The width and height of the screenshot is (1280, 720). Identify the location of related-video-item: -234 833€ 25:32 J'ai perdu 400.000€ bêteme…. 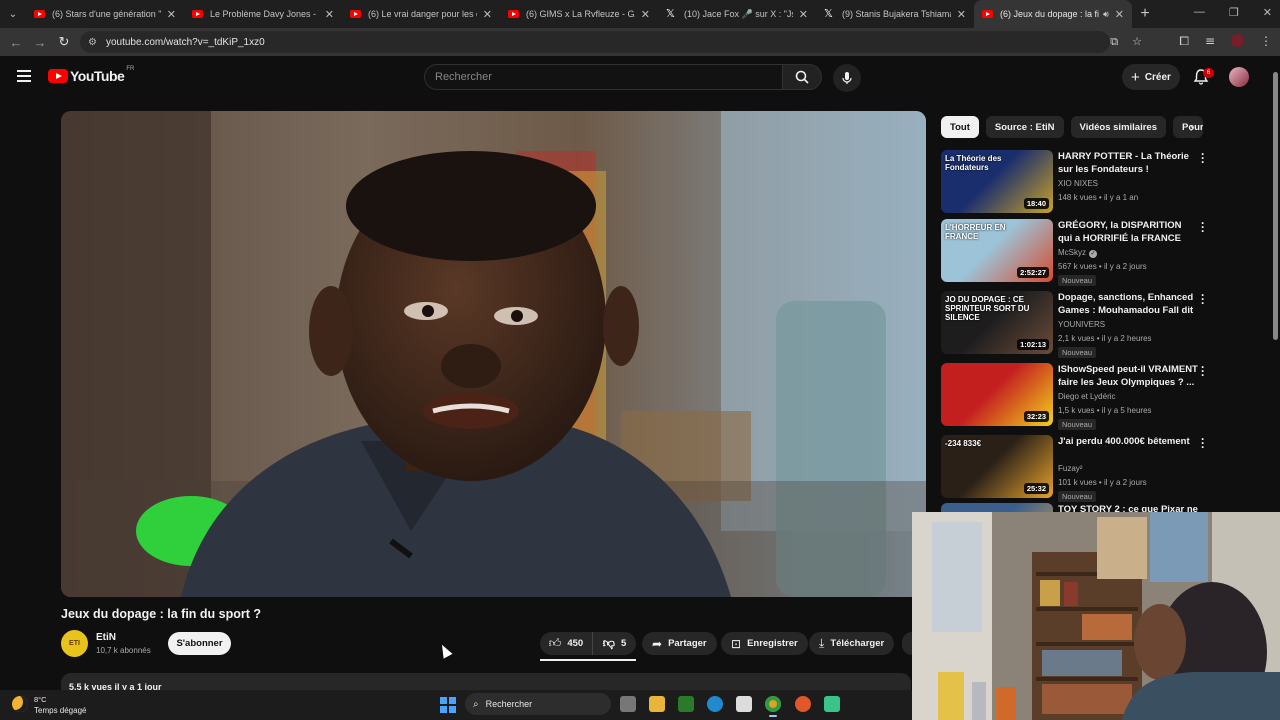
(1076, 467).